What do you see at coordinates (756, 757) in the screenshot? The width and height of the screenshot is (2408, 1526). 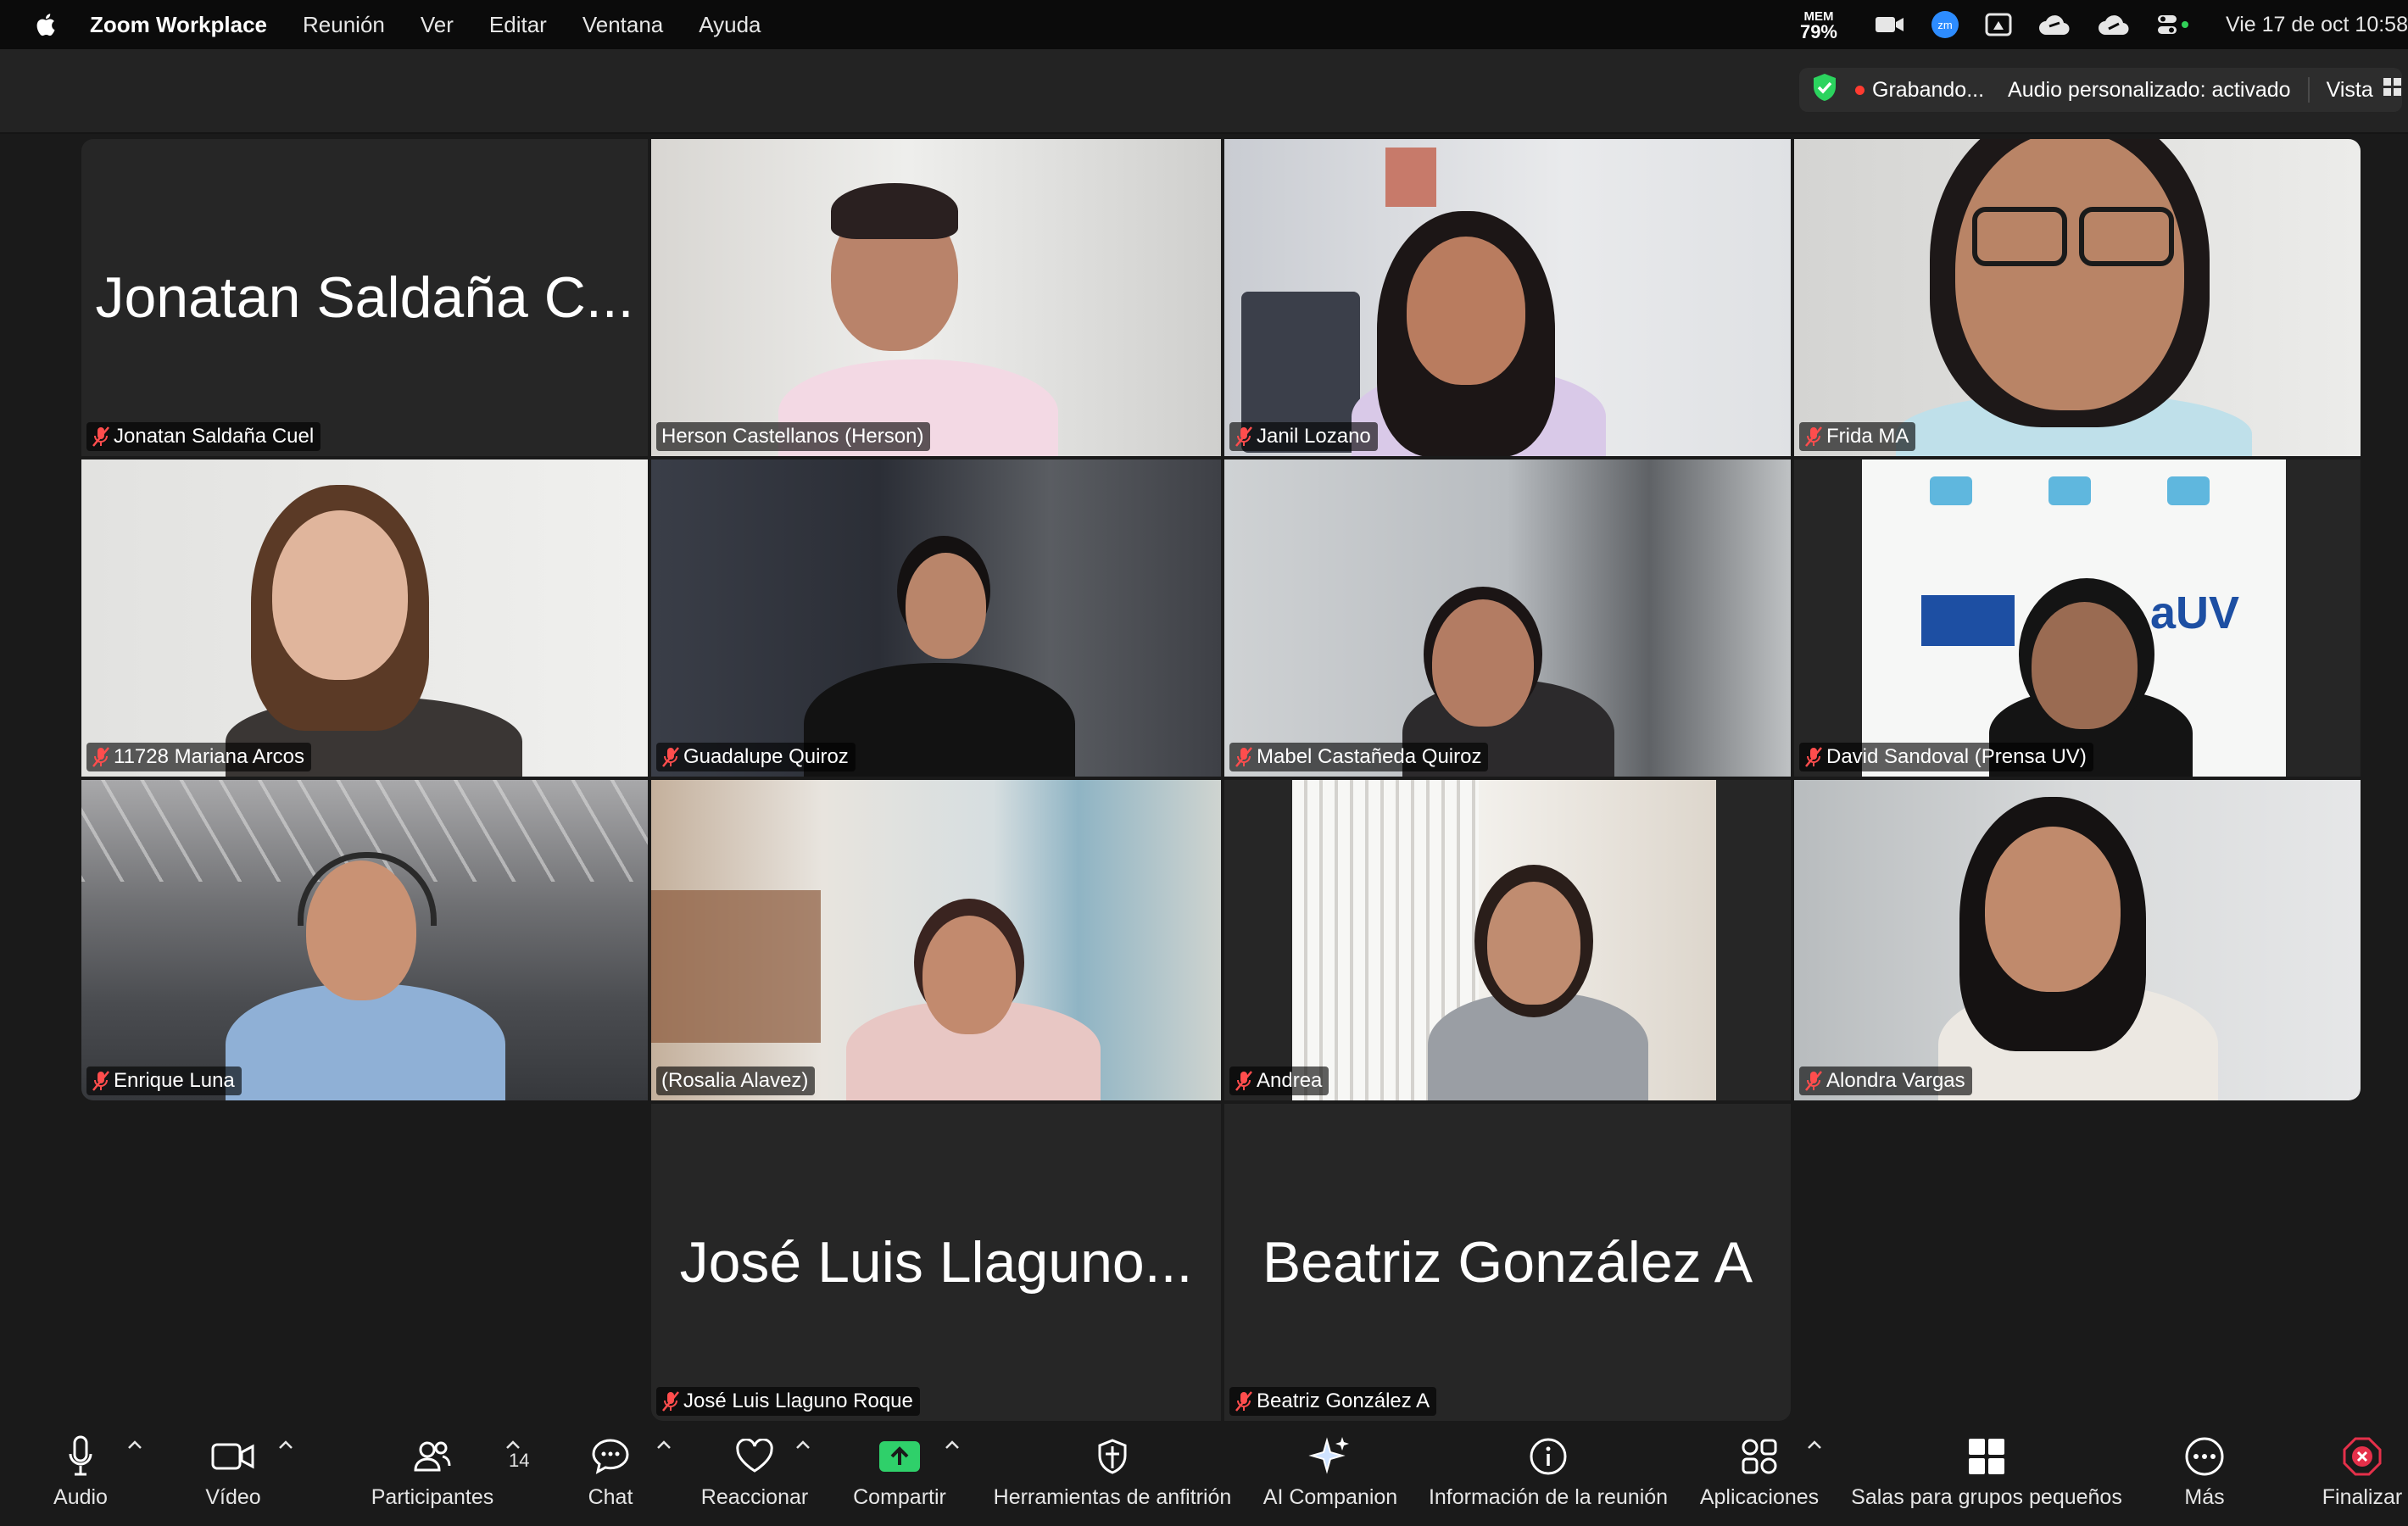 I see `participant-nametag: Guadalupe Quiroz` at bounding box center [756, 757].